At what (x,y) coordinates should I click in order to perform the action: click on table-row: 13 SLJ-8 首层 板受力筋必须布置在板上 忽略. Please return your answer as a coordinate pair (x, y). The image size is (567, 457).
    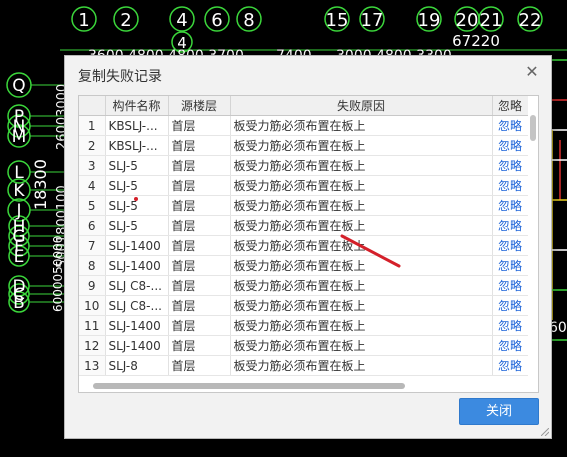
    Looking at the image, I should click on (304, 365).